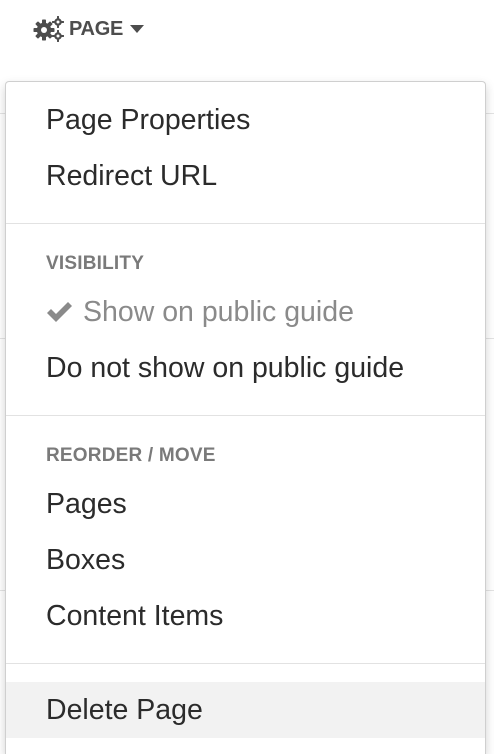  What do you see at coordinates (245, 504) in the screenshot?
I see `menu-item-pages: Pages` at bounding box center [245, 504].